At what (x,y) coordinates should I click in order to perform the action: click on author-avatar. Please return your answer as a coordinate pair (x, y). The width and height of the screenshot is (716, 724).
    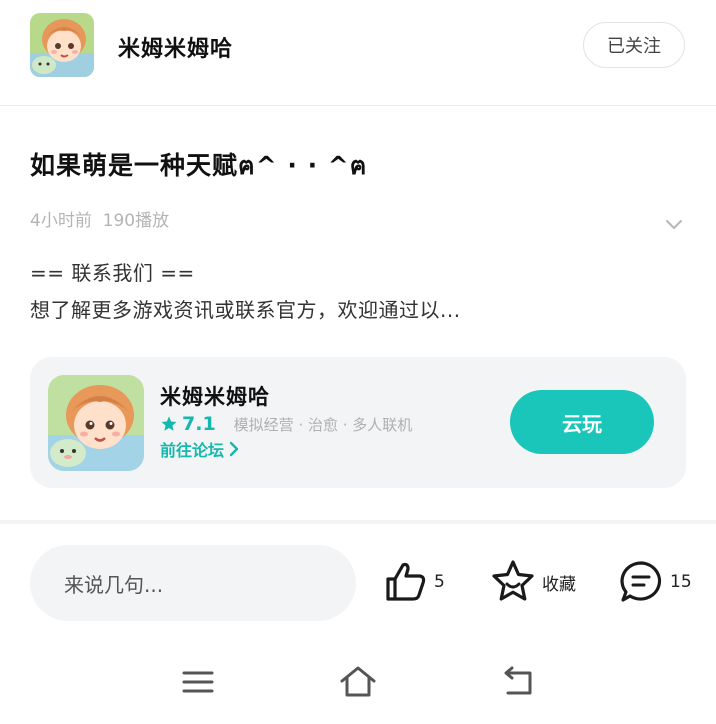
    Looking at the image, I should click on (62, 45).